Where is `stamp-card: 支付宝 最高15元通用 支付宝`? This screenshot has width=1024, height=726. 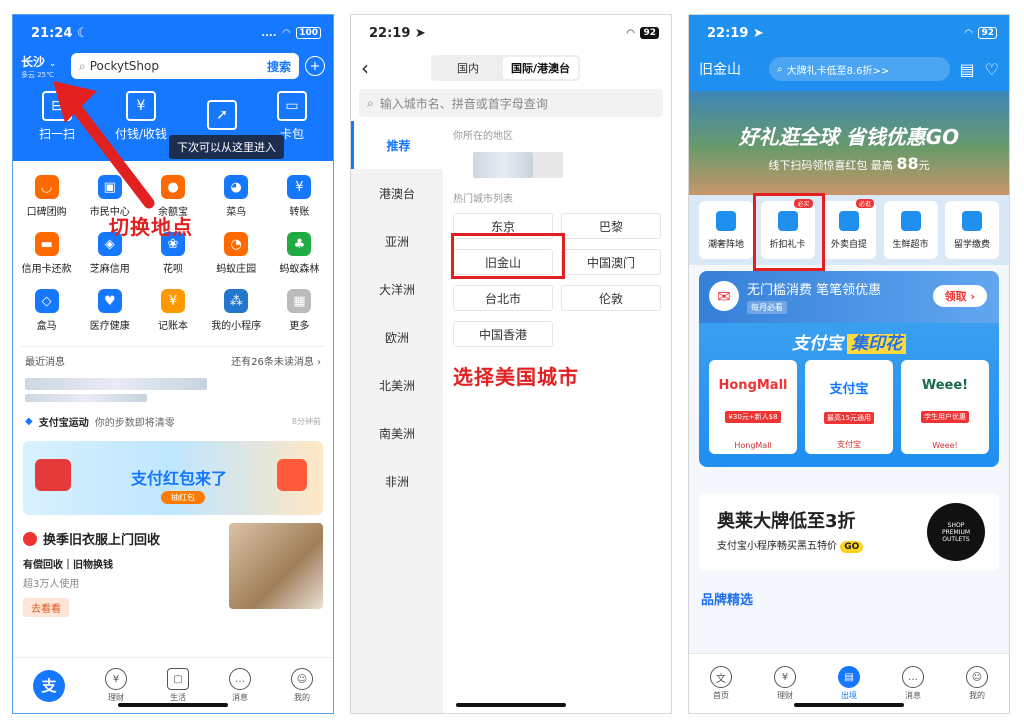
stamp-card: 支付宝 最高15元通用 支付宝 is located at coordinates (849, 407).